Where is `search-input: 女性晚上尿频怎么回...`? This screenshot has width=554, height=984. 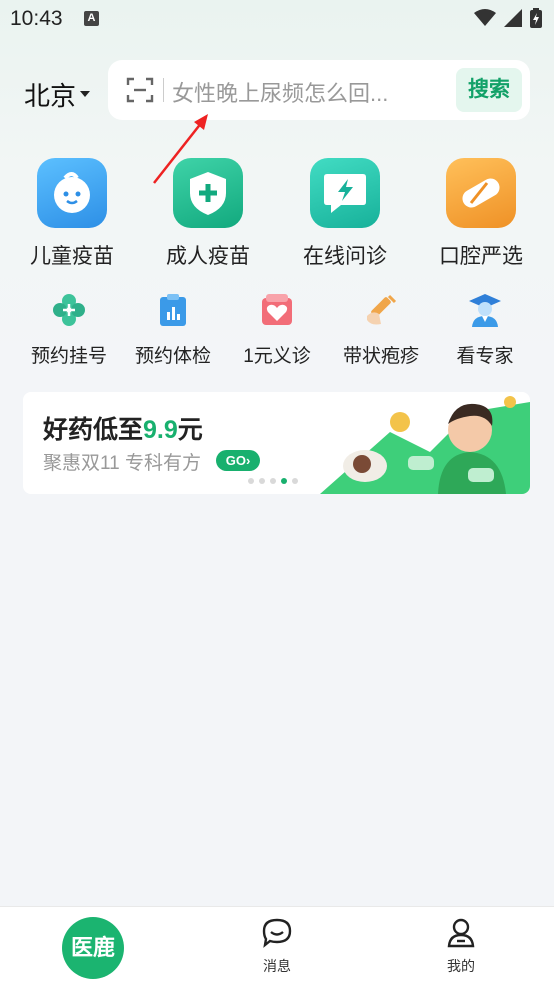
search-input: 女性晚上尿频怎么回... is located at coordinates (280, 92).